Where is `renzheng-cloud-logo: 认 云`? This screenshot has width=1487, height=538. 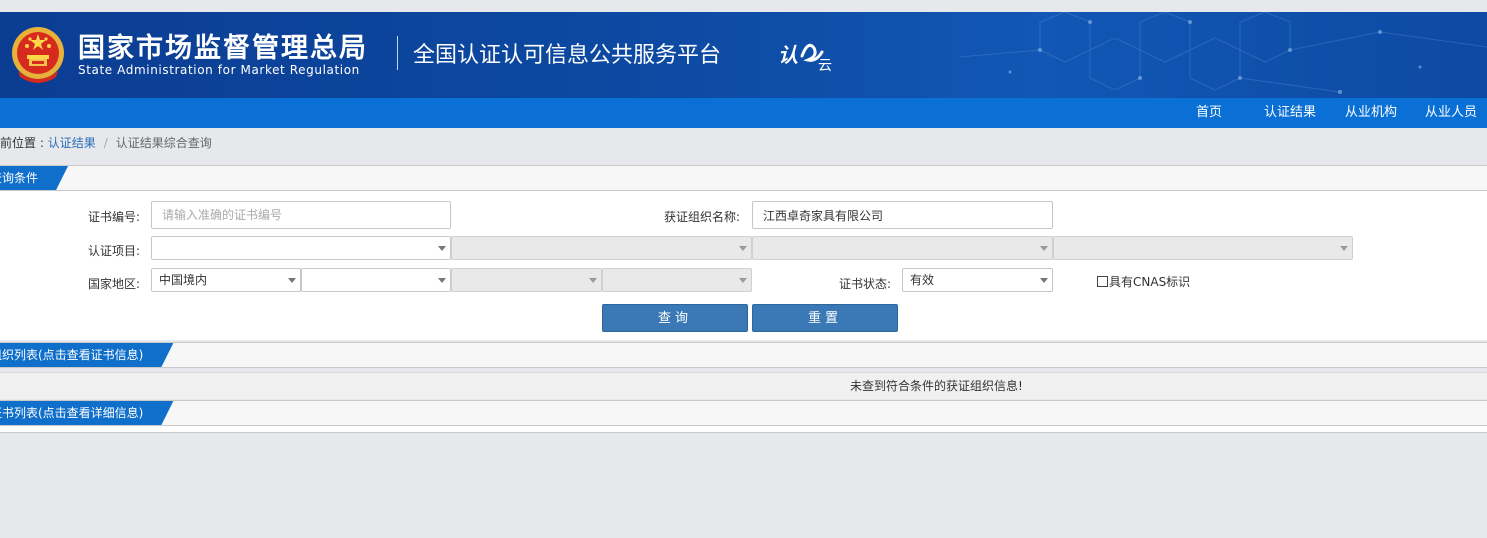 renzheng-cloud-logo: 认 云 is located at coordinates (805, 58).